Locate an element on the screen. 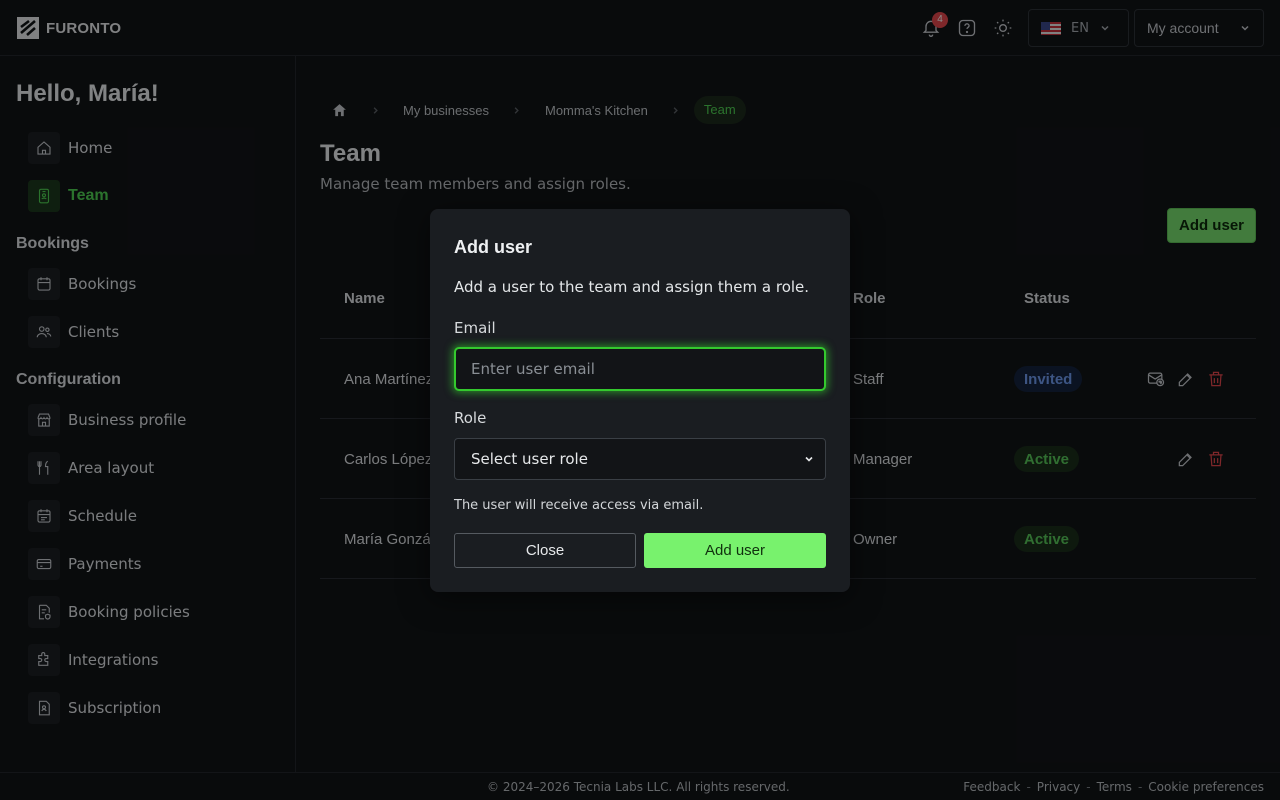  close-button: Close is located at coordinates (545, 550).